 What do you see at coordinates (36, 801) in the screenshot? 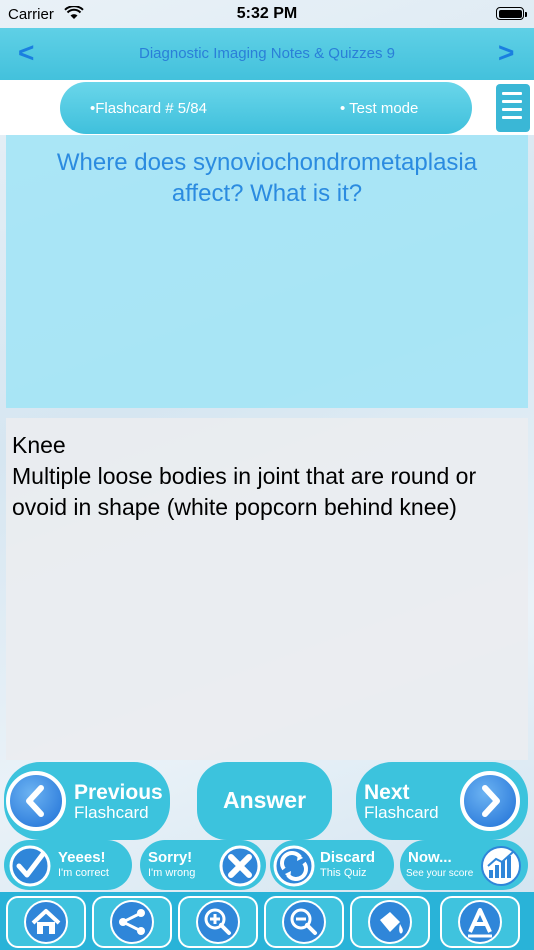
I see `chevron-left-icon` at bounding box center [36, 801].